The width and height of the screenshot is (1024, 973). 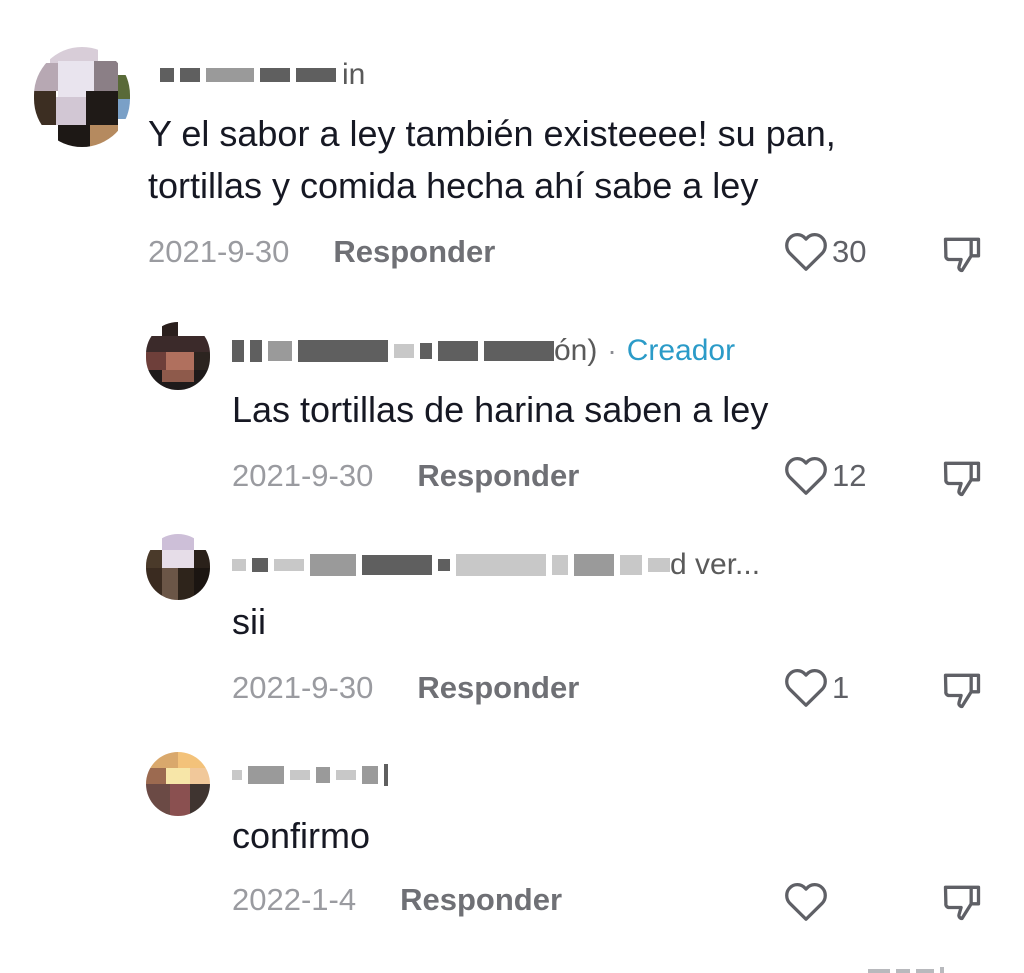 What do you see at coordinates (849, 251) in the screenshot?
I see `like-count: 30` at bounding box center [849, 251].